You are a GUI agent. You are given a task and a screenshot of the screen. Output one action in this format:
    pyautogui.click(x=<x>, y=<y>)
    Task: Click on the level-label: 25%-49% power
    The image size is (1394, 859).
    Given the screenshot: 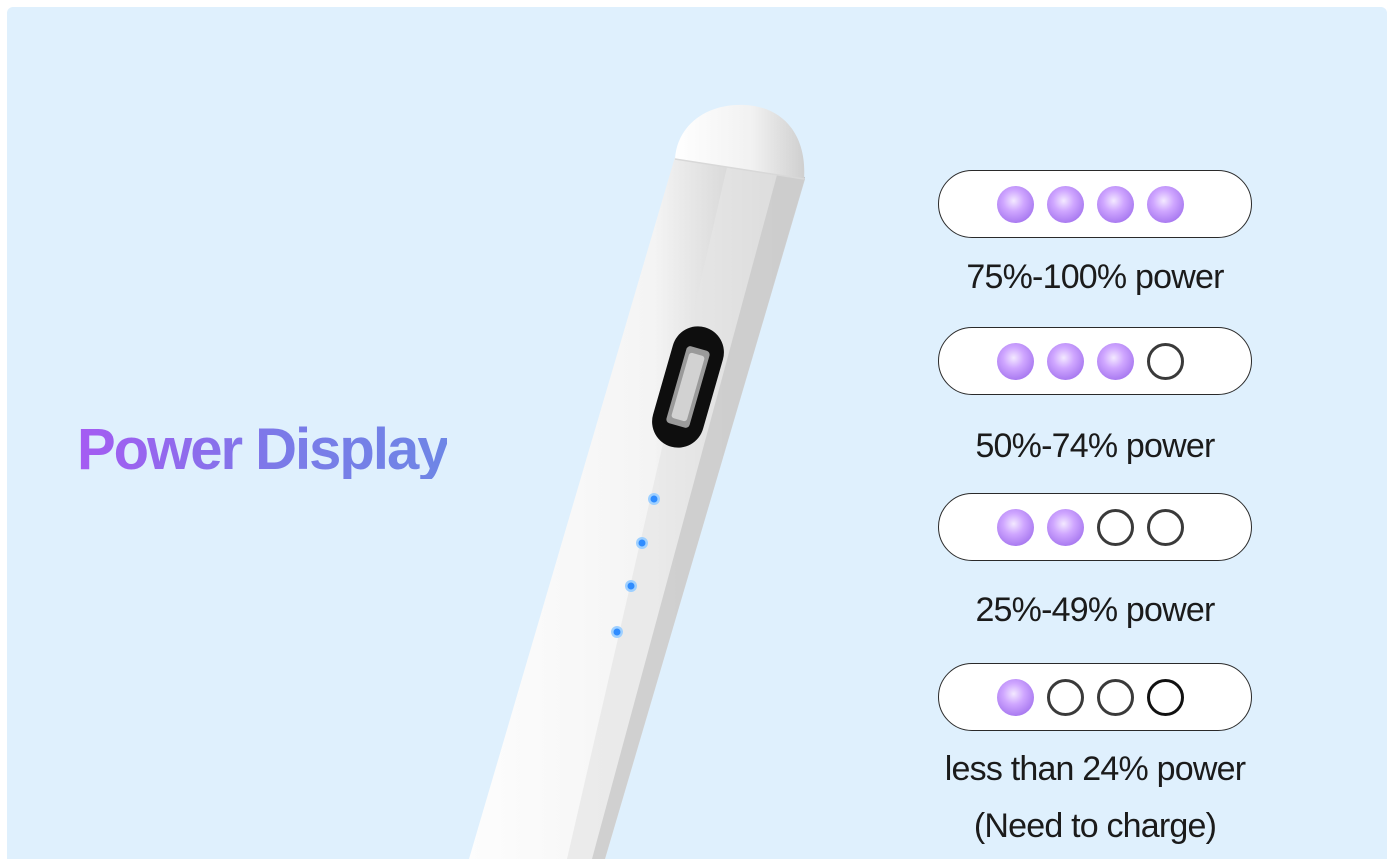 What is the action you would take?
    pyautogui.click(x=1095, y=610)
    